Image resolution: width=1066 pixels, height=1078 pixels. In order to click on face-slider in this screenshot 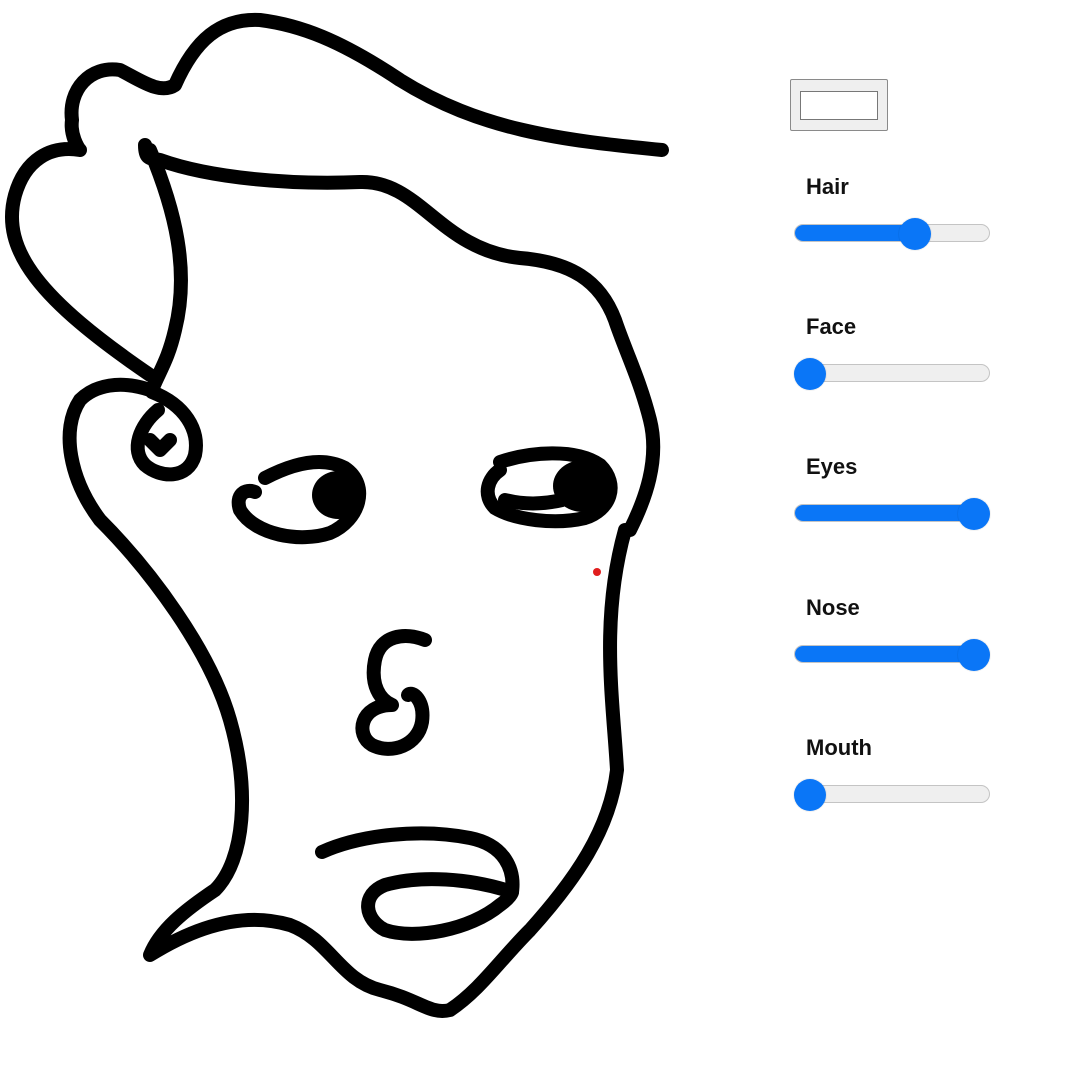, I will do `click(892, 374)`.